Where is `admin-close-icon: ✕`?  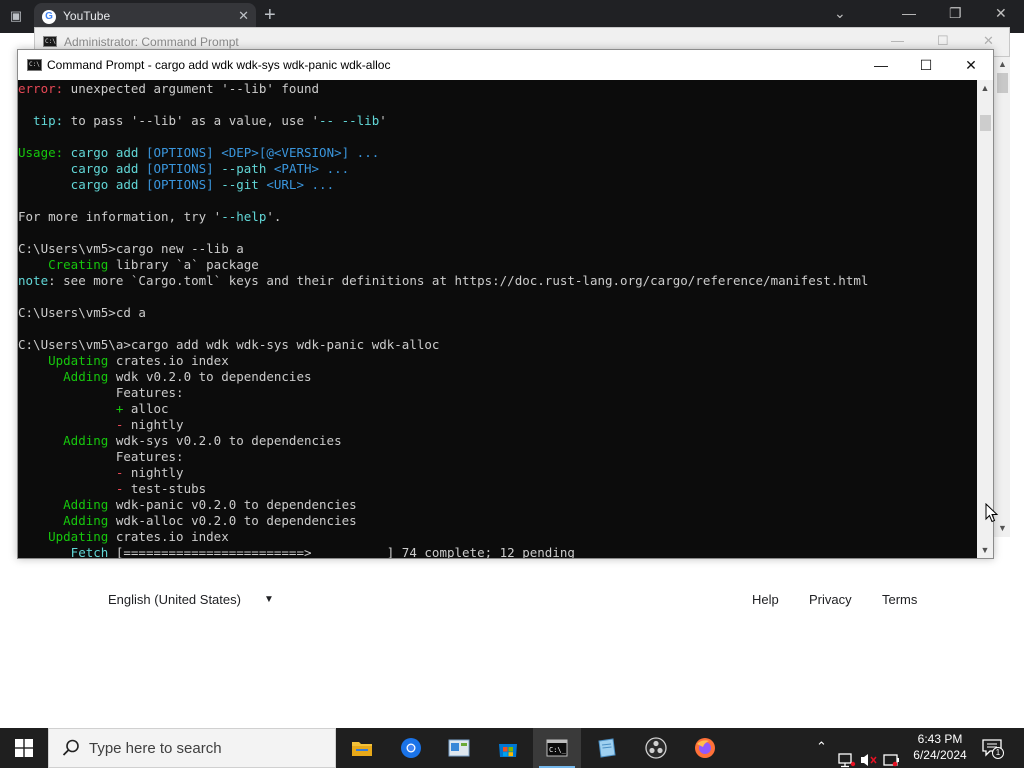
admin-close-icon: ✕ is located at coordinates (988, 41).